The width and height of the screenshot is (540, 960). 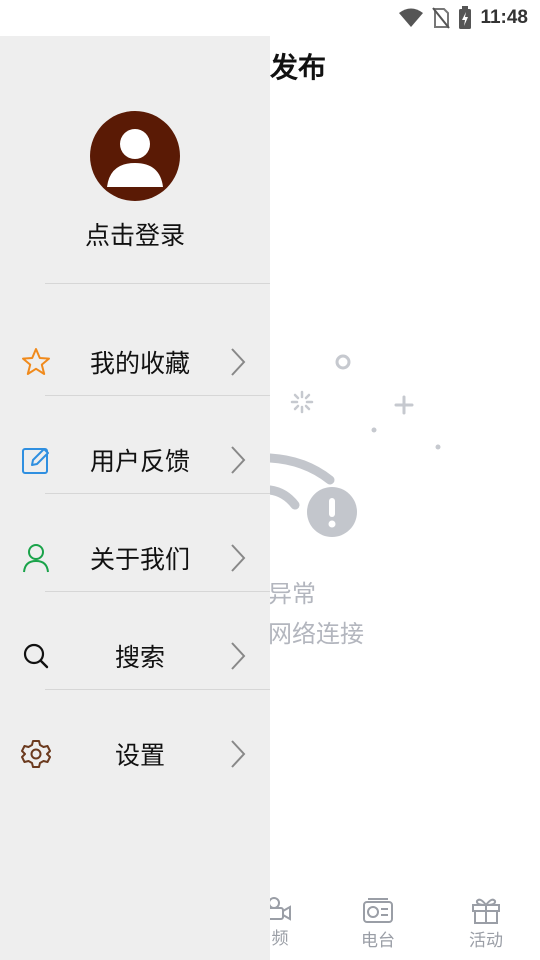 I want to click on menu-label: 我的收藏, so click(x=139, y=363).